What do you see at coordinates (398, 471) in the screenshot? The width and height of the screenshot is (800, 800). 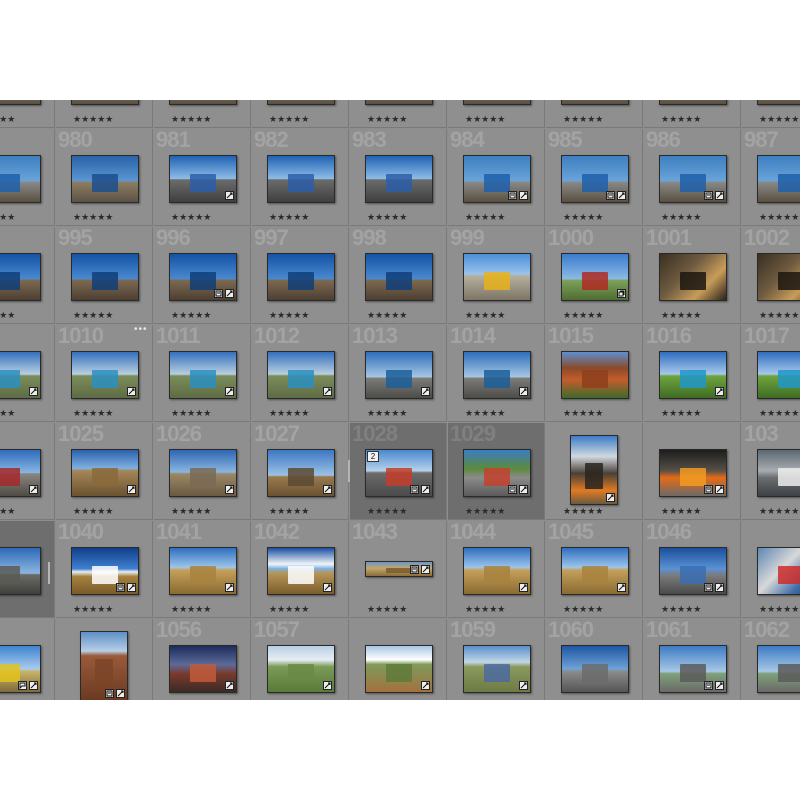 I see `grid-cell: 1028 2 ★★★★★` at bounding box center [398, 471].